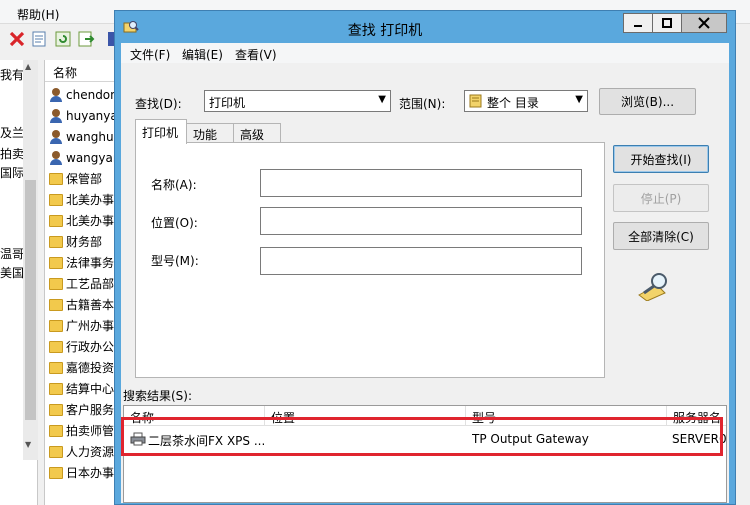 The width and height of the screenshot is (750, 505). What do you see at coordinates (90, 305) in the screenshot?
I see `list-item-label: 古籍善本` at bounding box center [90, 305].